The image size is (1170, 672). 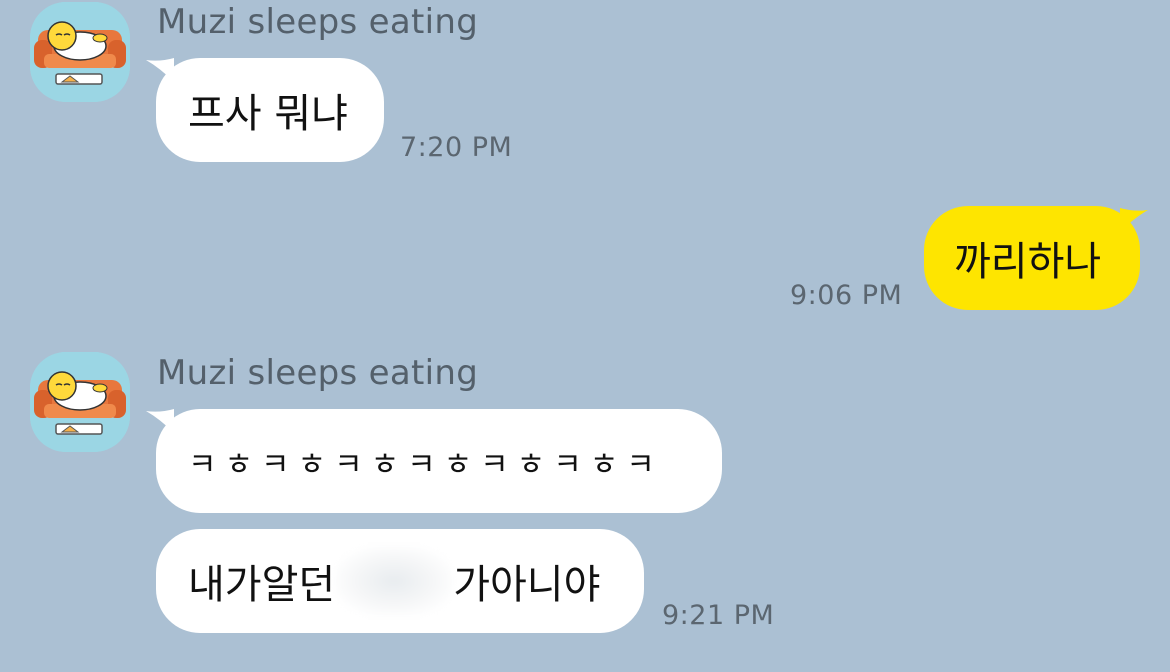 I want to click on message-bubble: ㅋㅎㅋㅎㅋㅎㅋㅎㅋㅎㅋㅎㅋ, so click(x=439, y=461).